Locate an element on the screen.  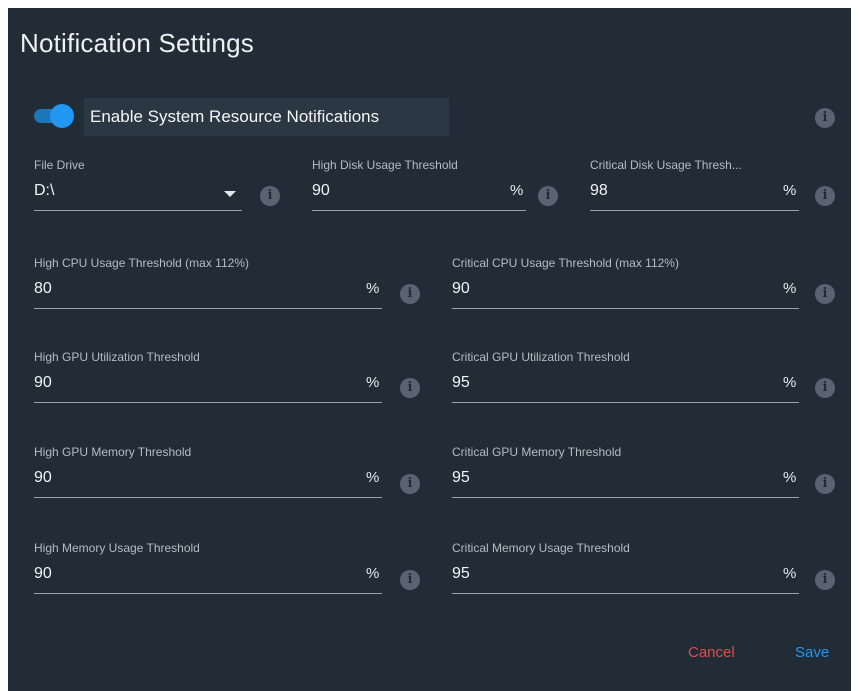
high-cpu-threshold-field: High CPU Usage Threshold (max 112%) 80 % is located at coordinates (208, 286).